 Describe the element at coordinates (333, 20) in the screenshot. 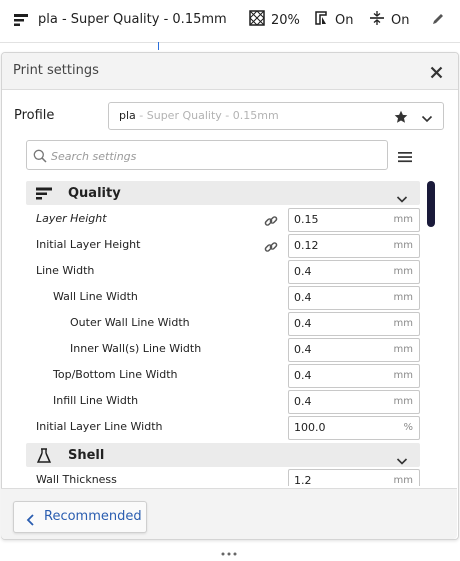

I see `support-stat: On` at that location.